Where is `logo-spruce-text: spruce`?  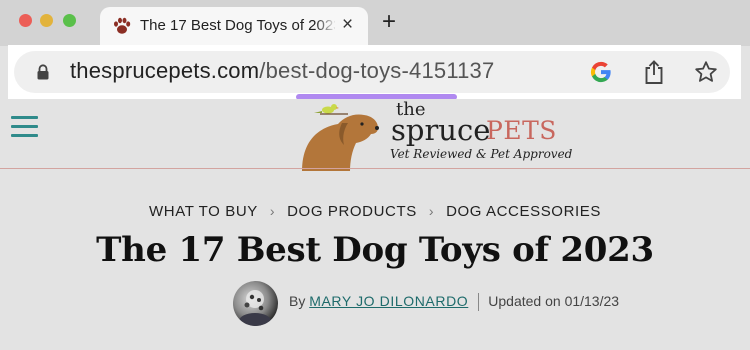 logo-spruce-text: spruce is located at coordinates (441, 130).